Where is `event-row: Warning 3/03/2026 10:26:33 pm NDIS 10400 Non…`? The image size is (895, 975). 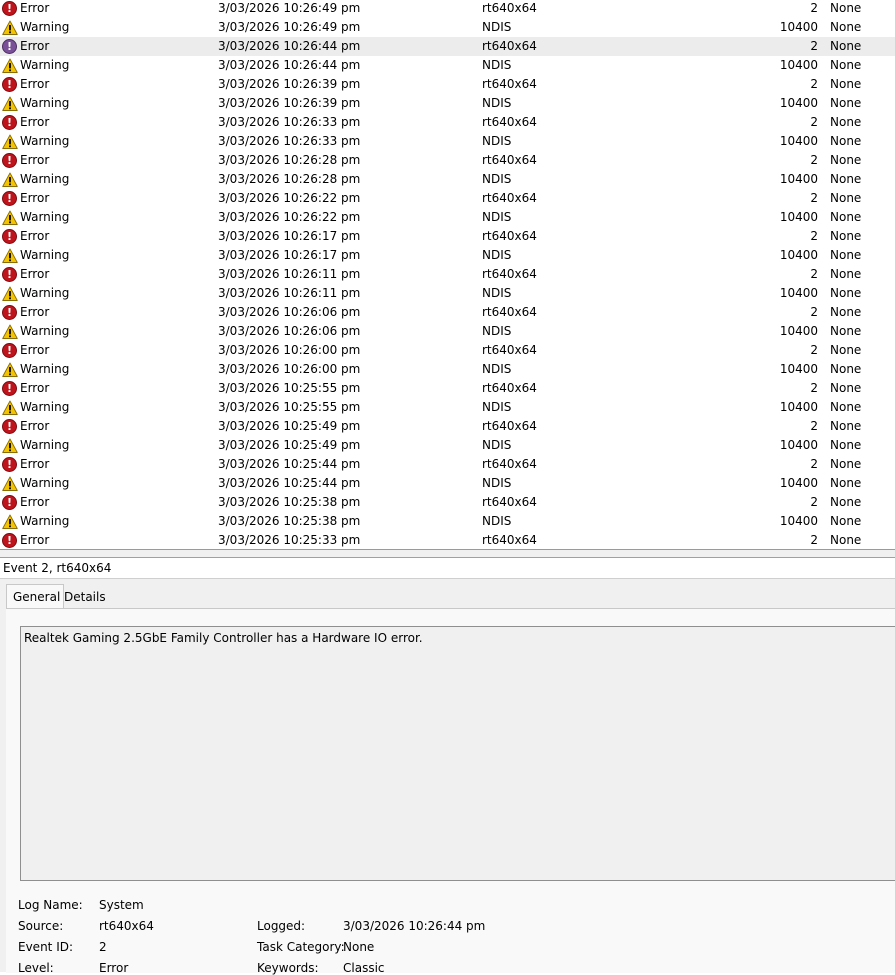
event-row: Warning 3/03/2026 10:26:33 pm NDIS 10400 Non… is located at coordinates (447, 141).